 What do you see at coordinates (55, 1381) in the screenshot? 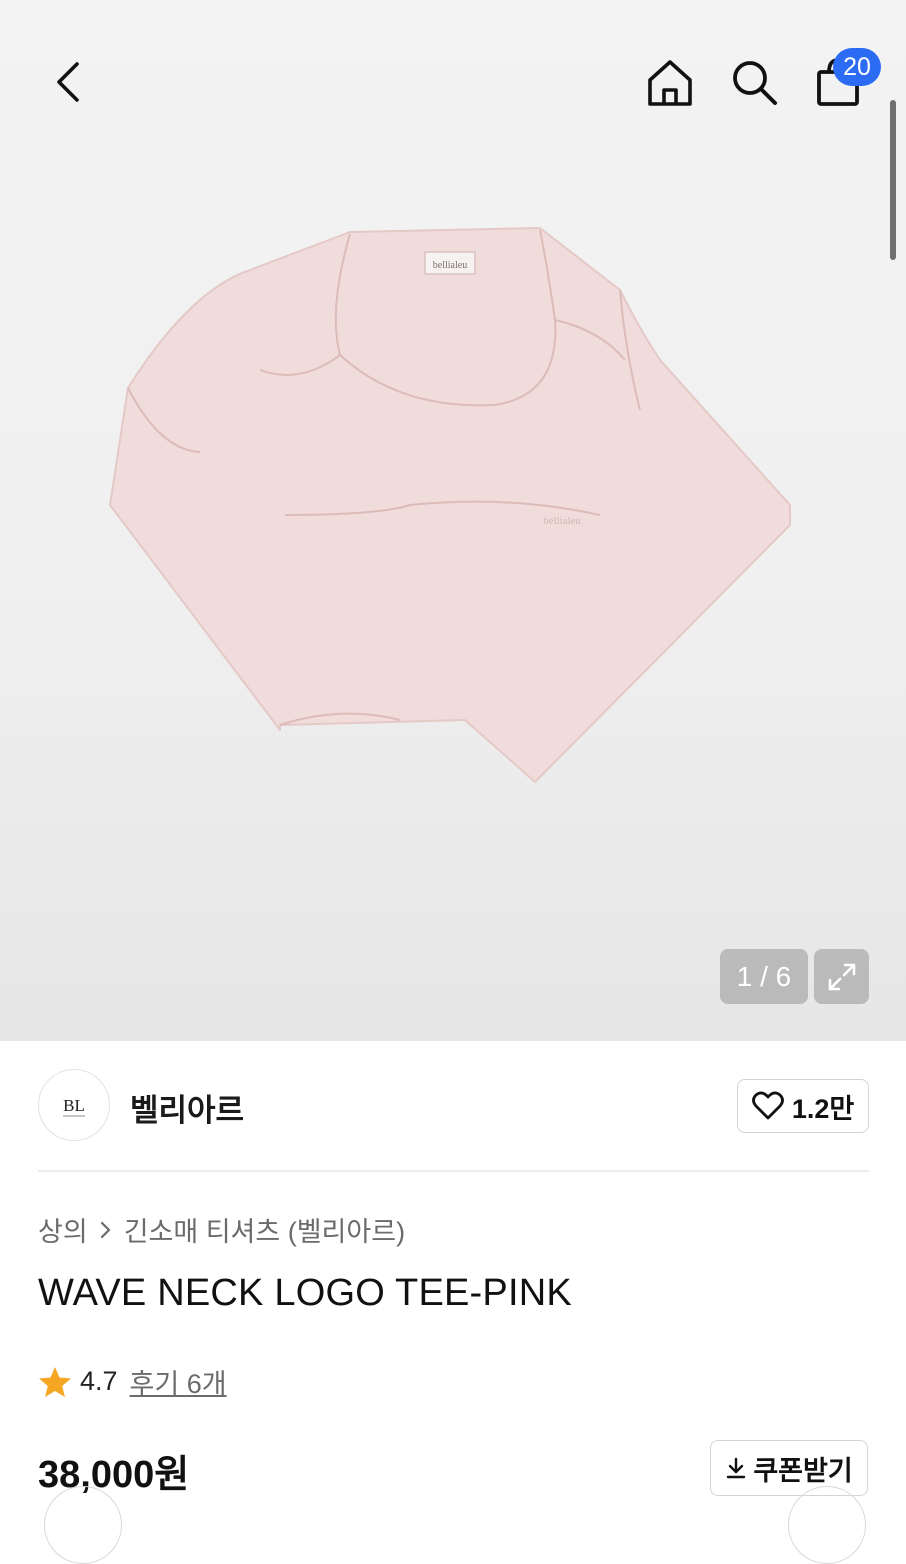
I see `star-icon` at bounding box center [55, 1381].